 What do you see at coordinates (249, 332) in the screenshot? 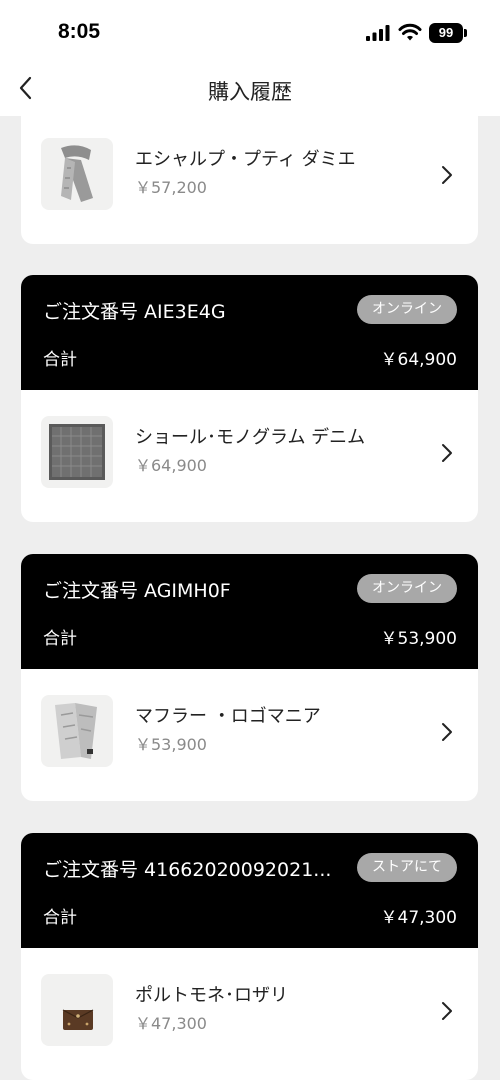
I see `order-header: ご注文番号 AIE3E4G オンライン 合計 ￥64,900` at bounding box center [249, 332].